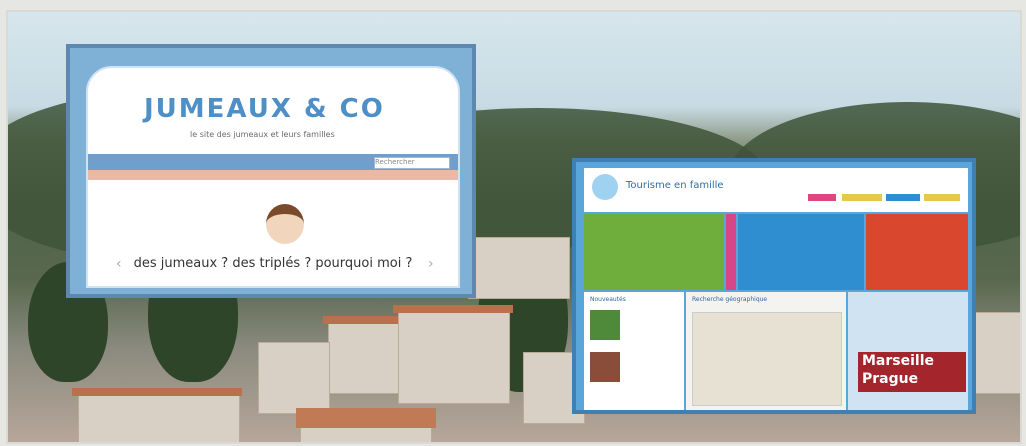 This screenshot has height=446, width=1026. I want to click on destination-panel, so click(908, 351).